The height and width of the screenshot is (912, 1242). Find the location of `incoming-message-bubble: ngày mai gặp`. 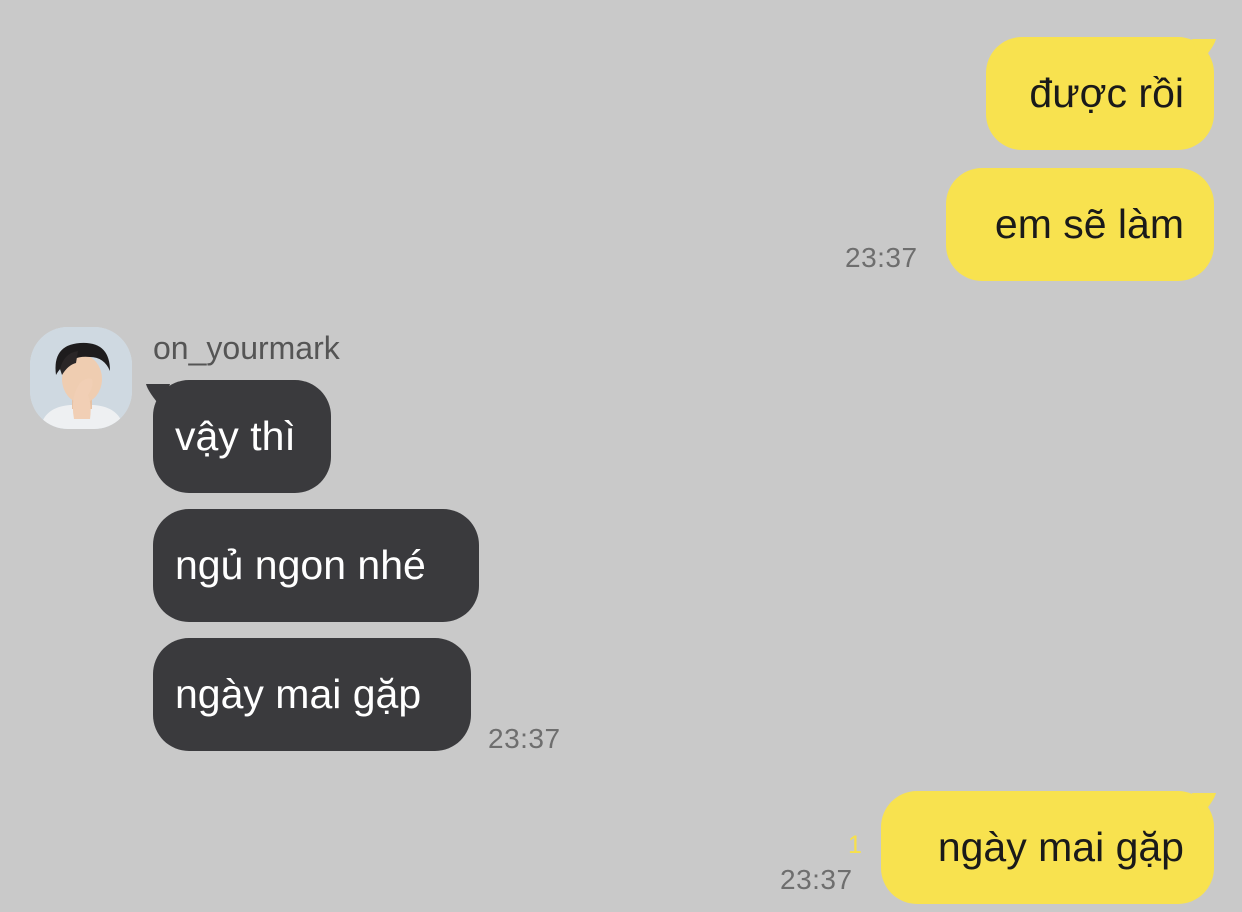

incoming-message-bubble: ngày mai gặp is located at coordinates (312, 694).